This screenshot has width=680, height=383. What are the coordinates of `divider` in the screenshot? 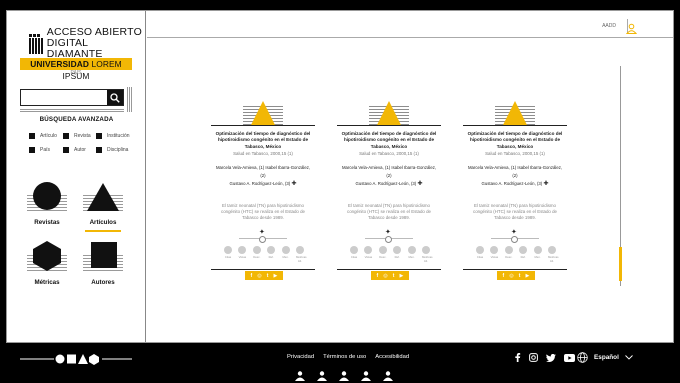 It's located at (263, 239).